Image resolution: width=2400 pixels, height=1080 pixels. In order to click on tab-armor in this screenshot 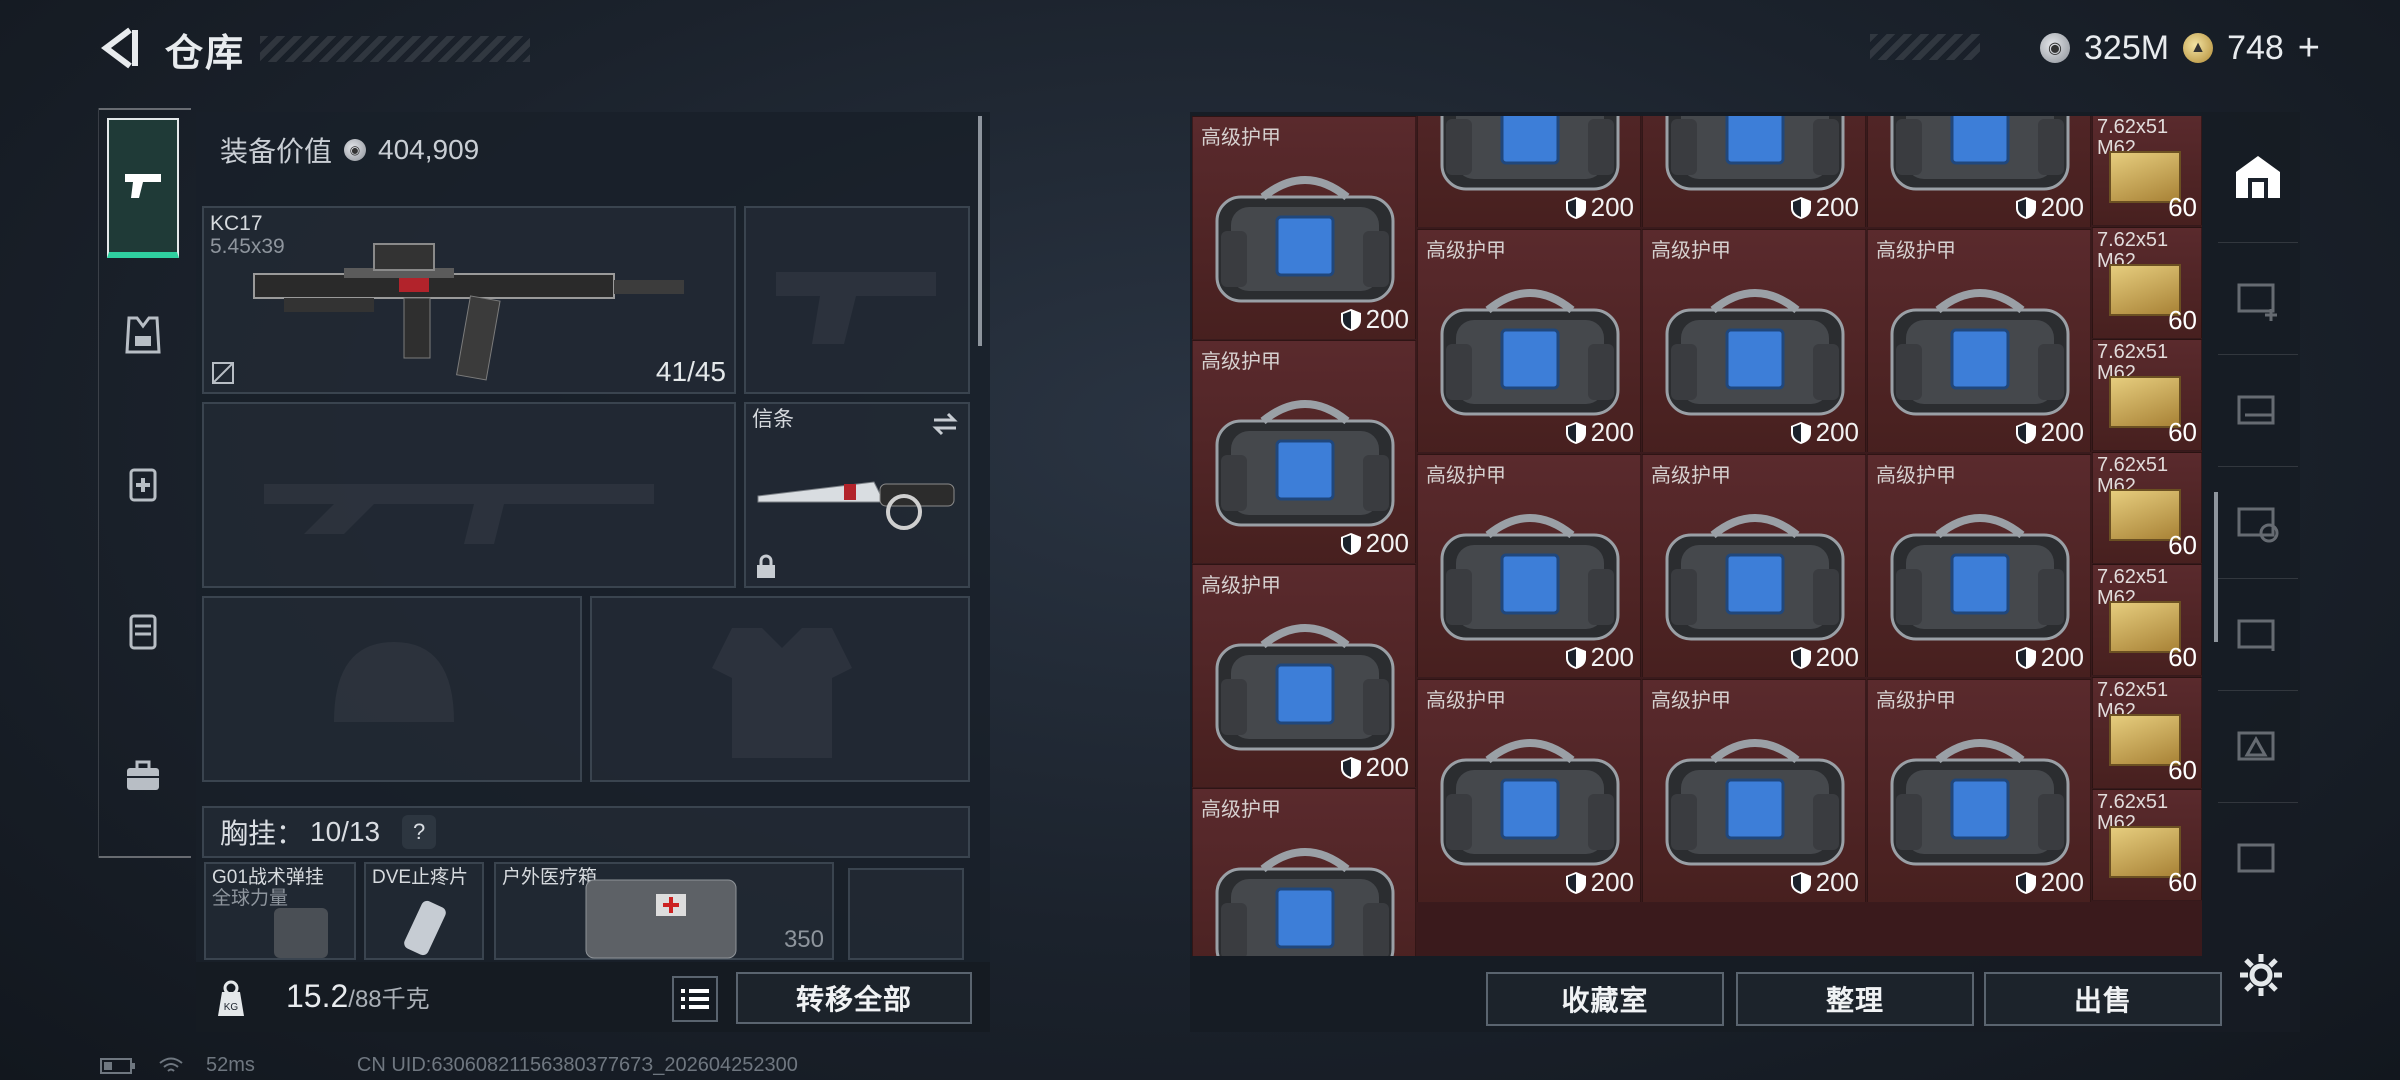, I will do `click(143, 334)`.